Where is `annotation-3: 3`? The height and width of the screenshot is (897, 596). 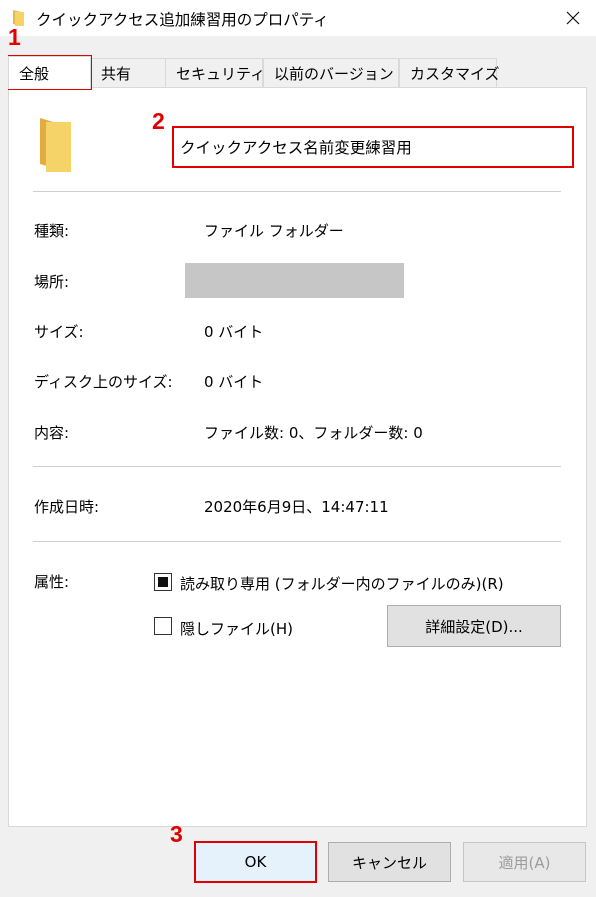
annotation-3: 3 is located at coordinates (176, 834).